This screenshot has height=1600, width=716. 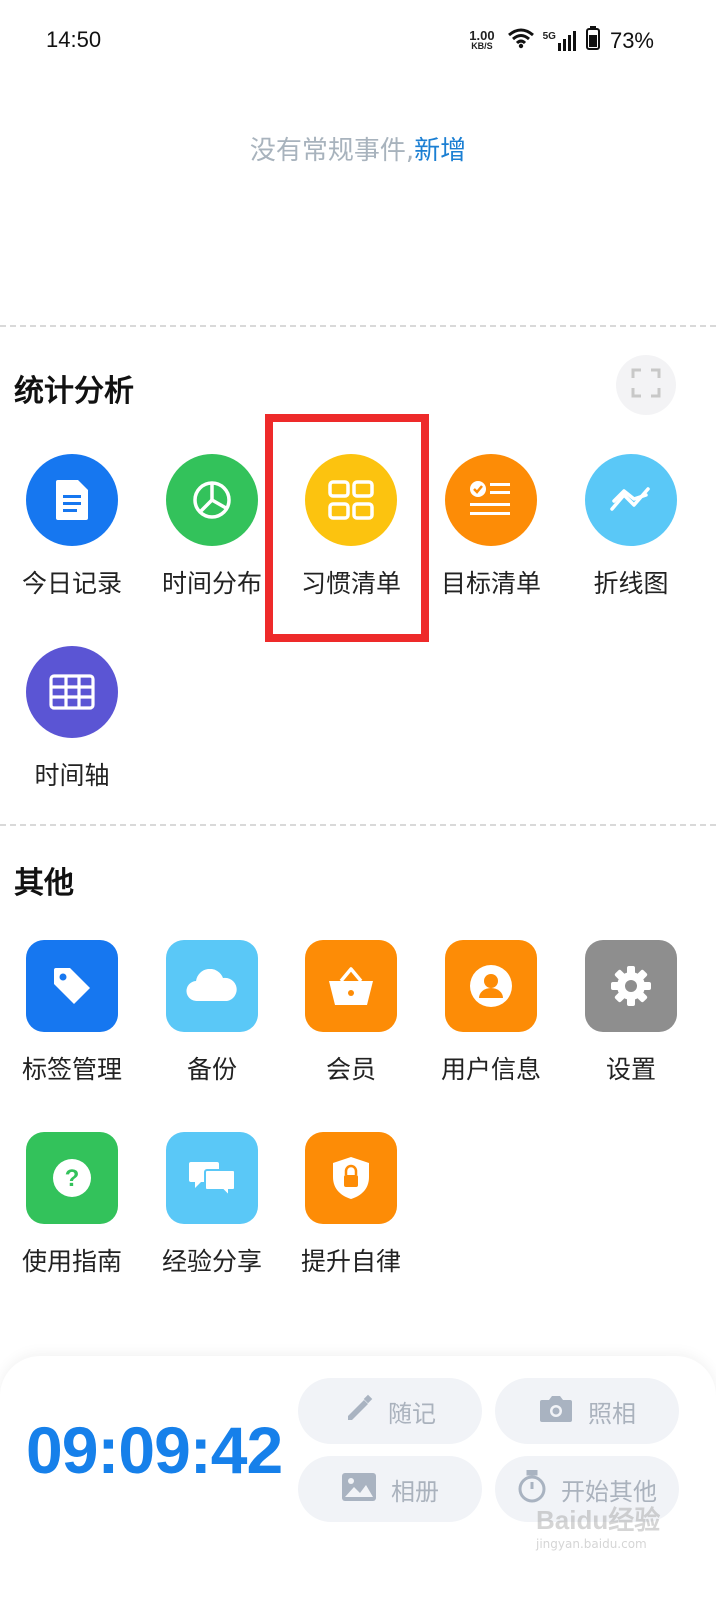 I want to click on camera-button: 照相, so click(x=587, y=1411).